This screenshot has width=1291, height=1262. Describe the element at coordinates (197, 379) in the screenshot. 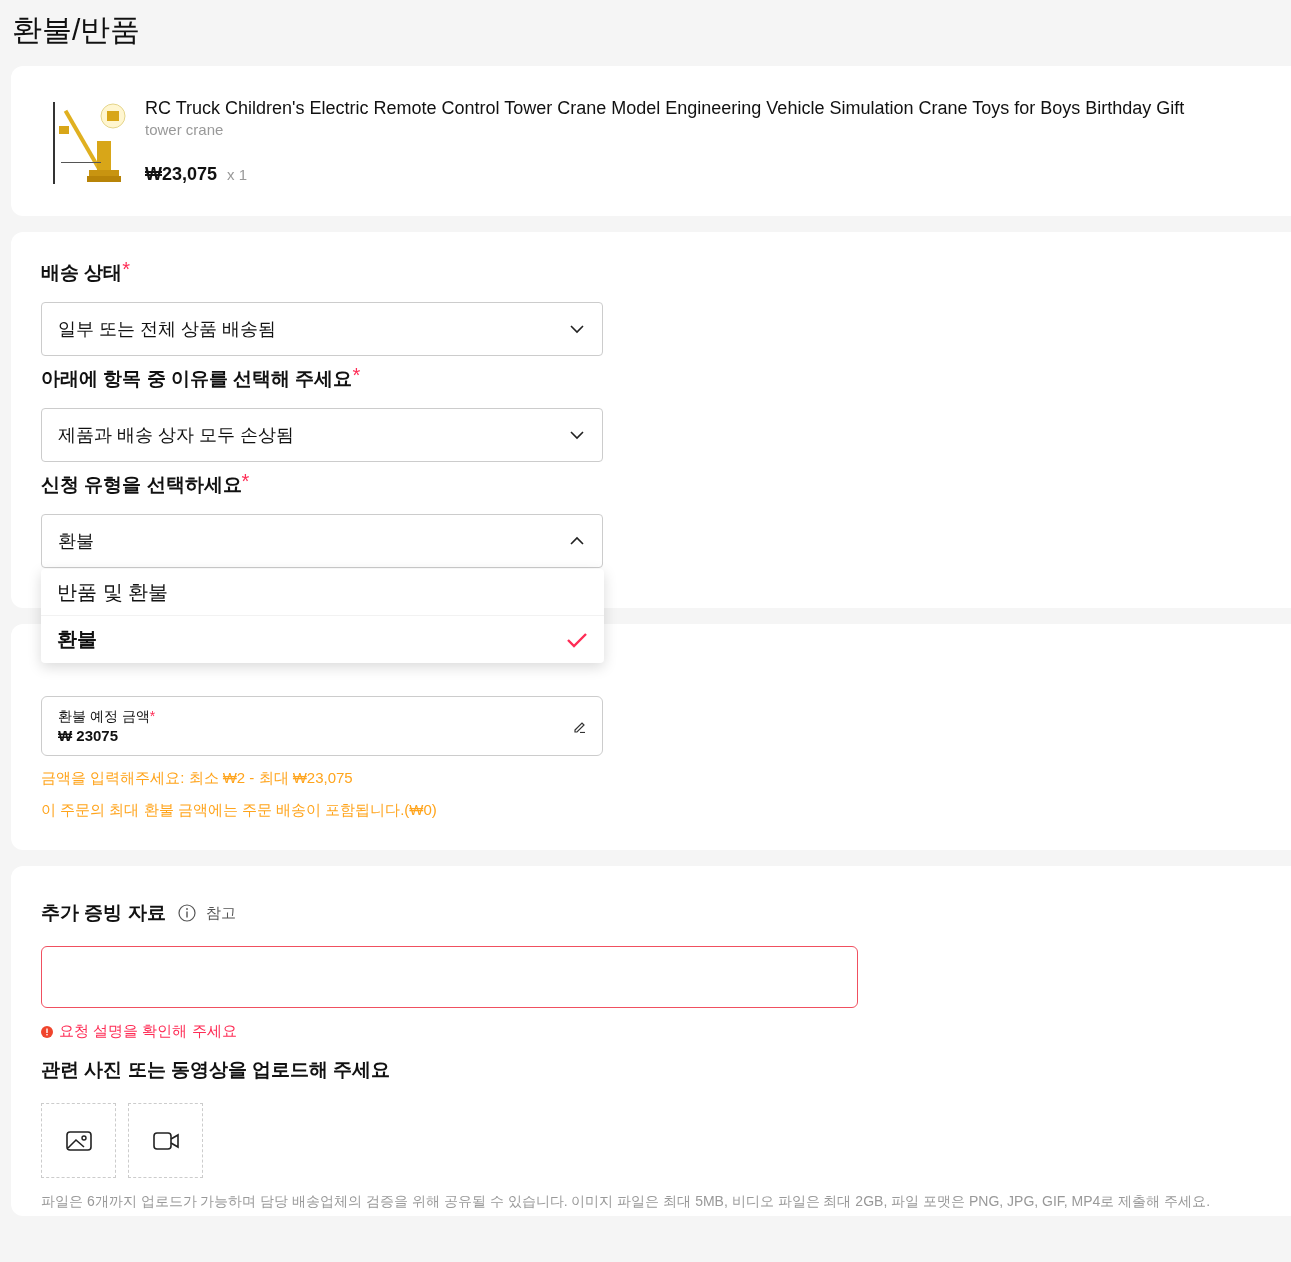

I see `field-label: 아래에 항목 중 이유를 선택해 주세요` at that location.